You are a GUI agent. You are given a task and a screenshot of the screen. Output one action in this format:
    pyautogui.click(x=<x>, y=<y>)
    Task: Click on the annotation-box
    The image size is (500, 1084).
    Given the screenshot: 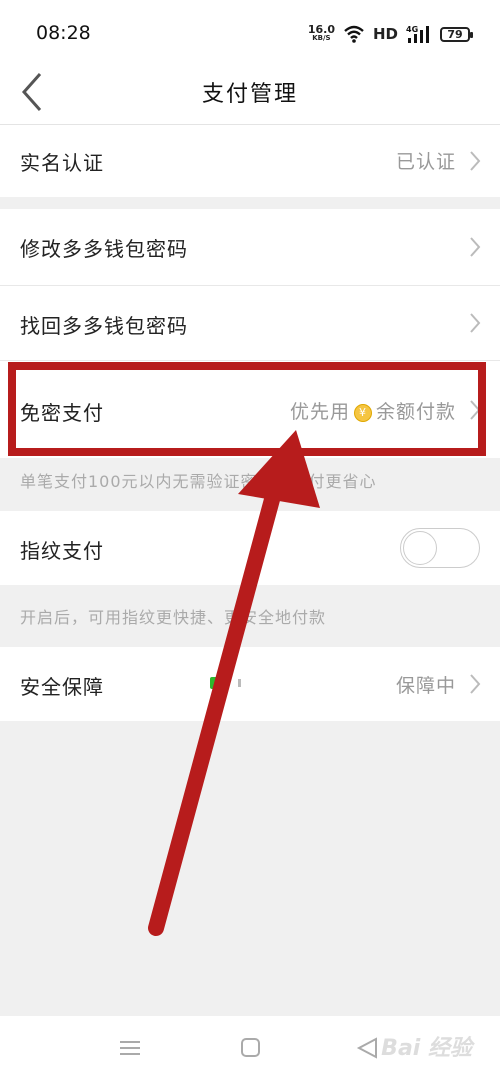 What is the action you would take?
    pyautogui.click(x=247, y=409)
    